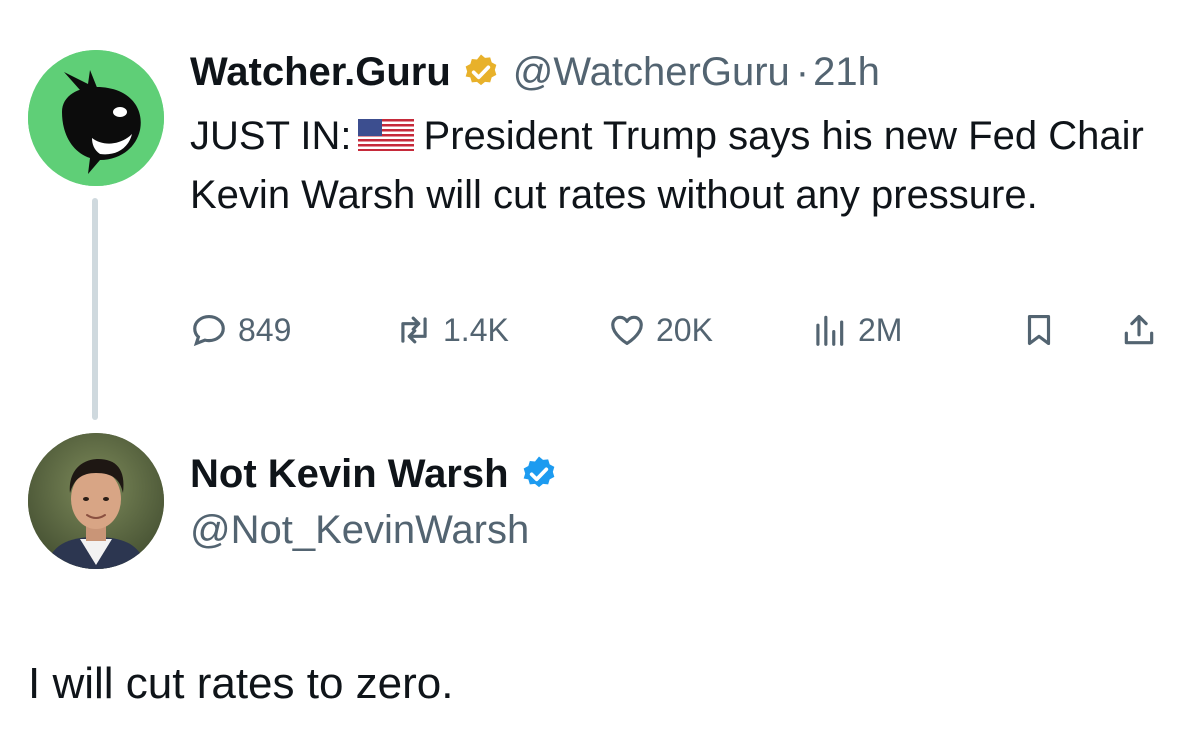  Describe the element at coordinates (349, 474) in the screenshot. I see `reply-author-name: Not Kevin Warsh` at that location.